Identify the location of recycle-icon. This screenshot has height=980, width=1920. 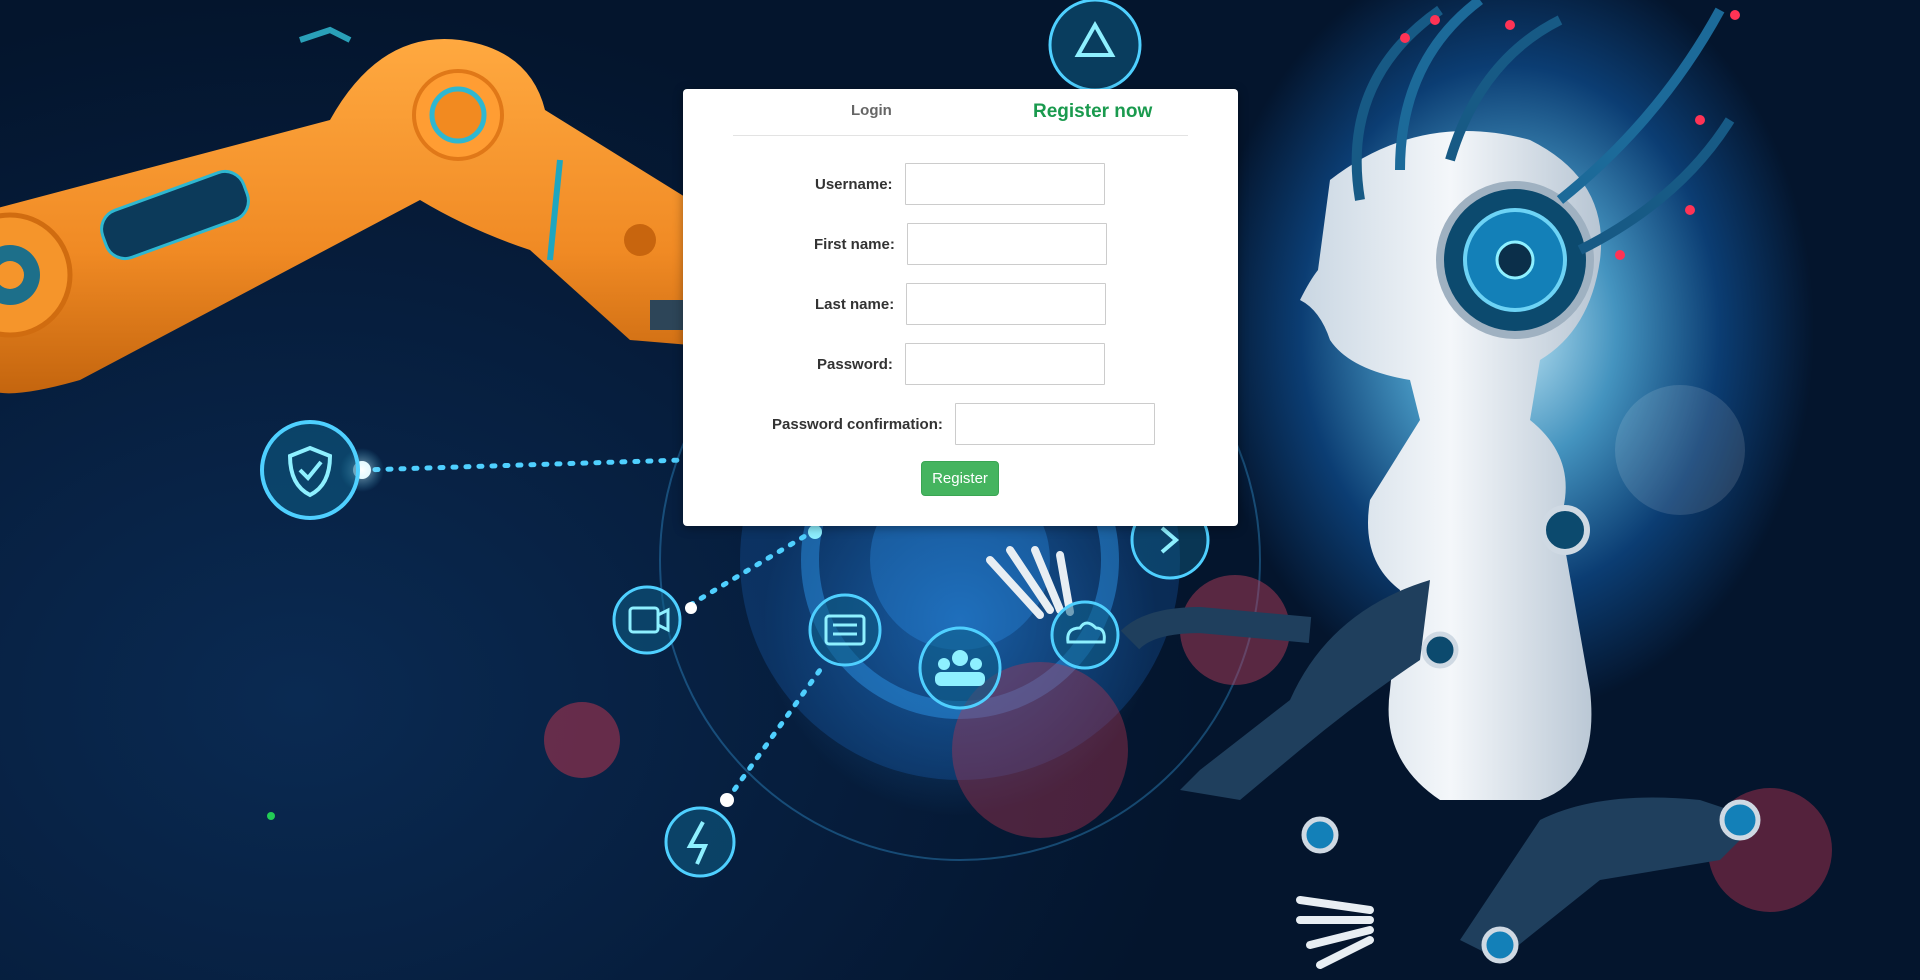
(1095, 46).